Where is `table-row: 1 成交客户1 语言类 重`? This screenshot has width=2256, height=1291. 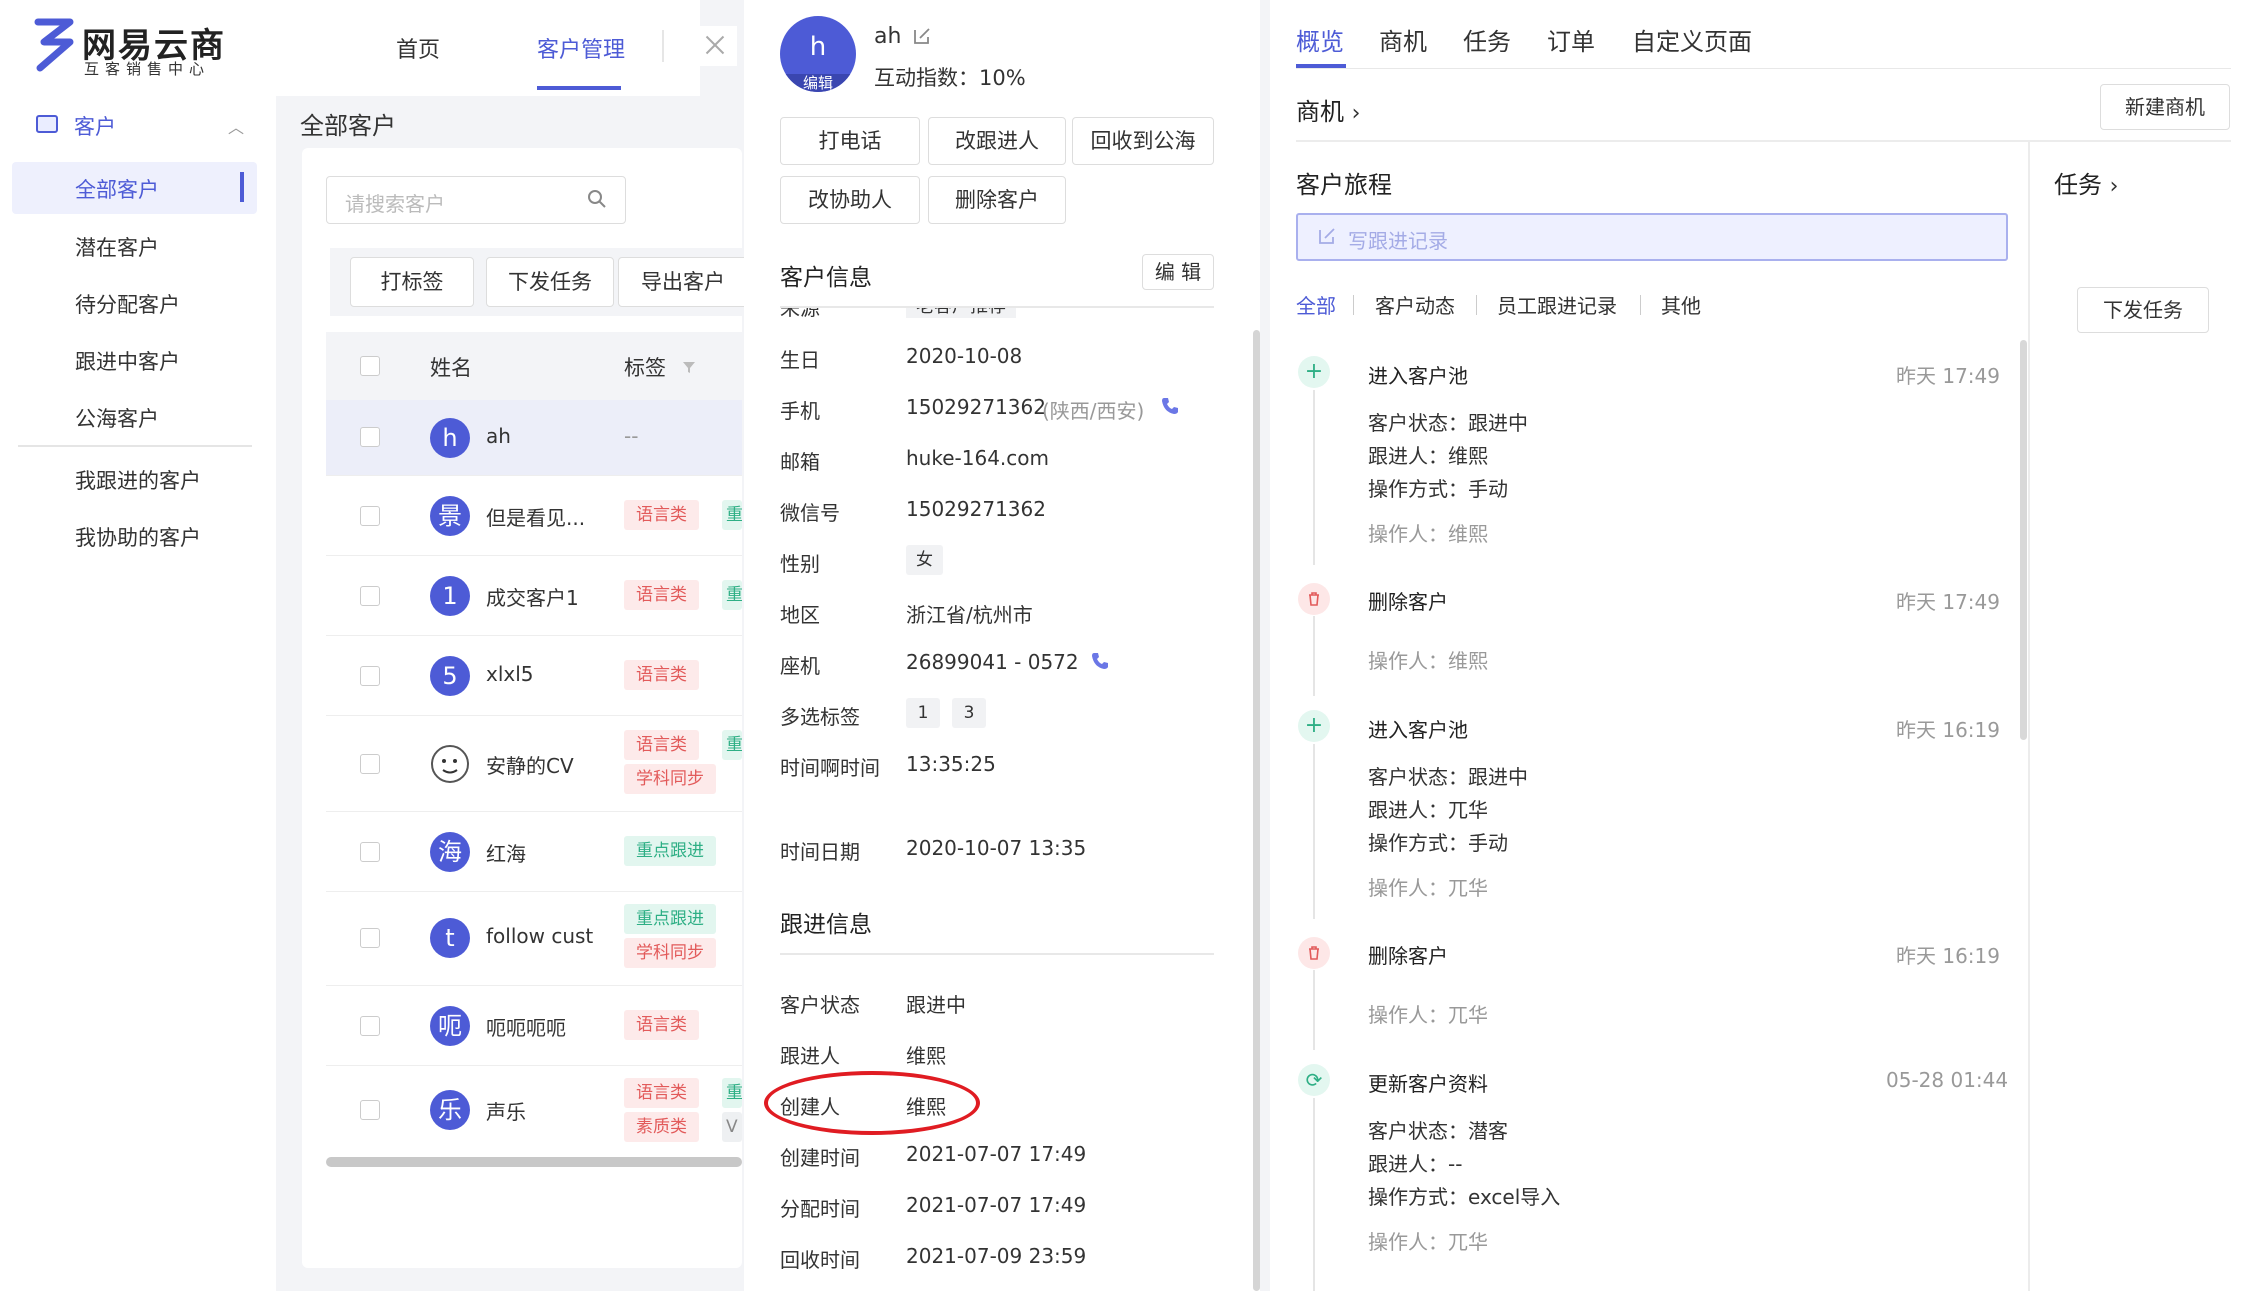
table-row: 1 成交客户1 语言类 重 is located at coordinates (534, 596).